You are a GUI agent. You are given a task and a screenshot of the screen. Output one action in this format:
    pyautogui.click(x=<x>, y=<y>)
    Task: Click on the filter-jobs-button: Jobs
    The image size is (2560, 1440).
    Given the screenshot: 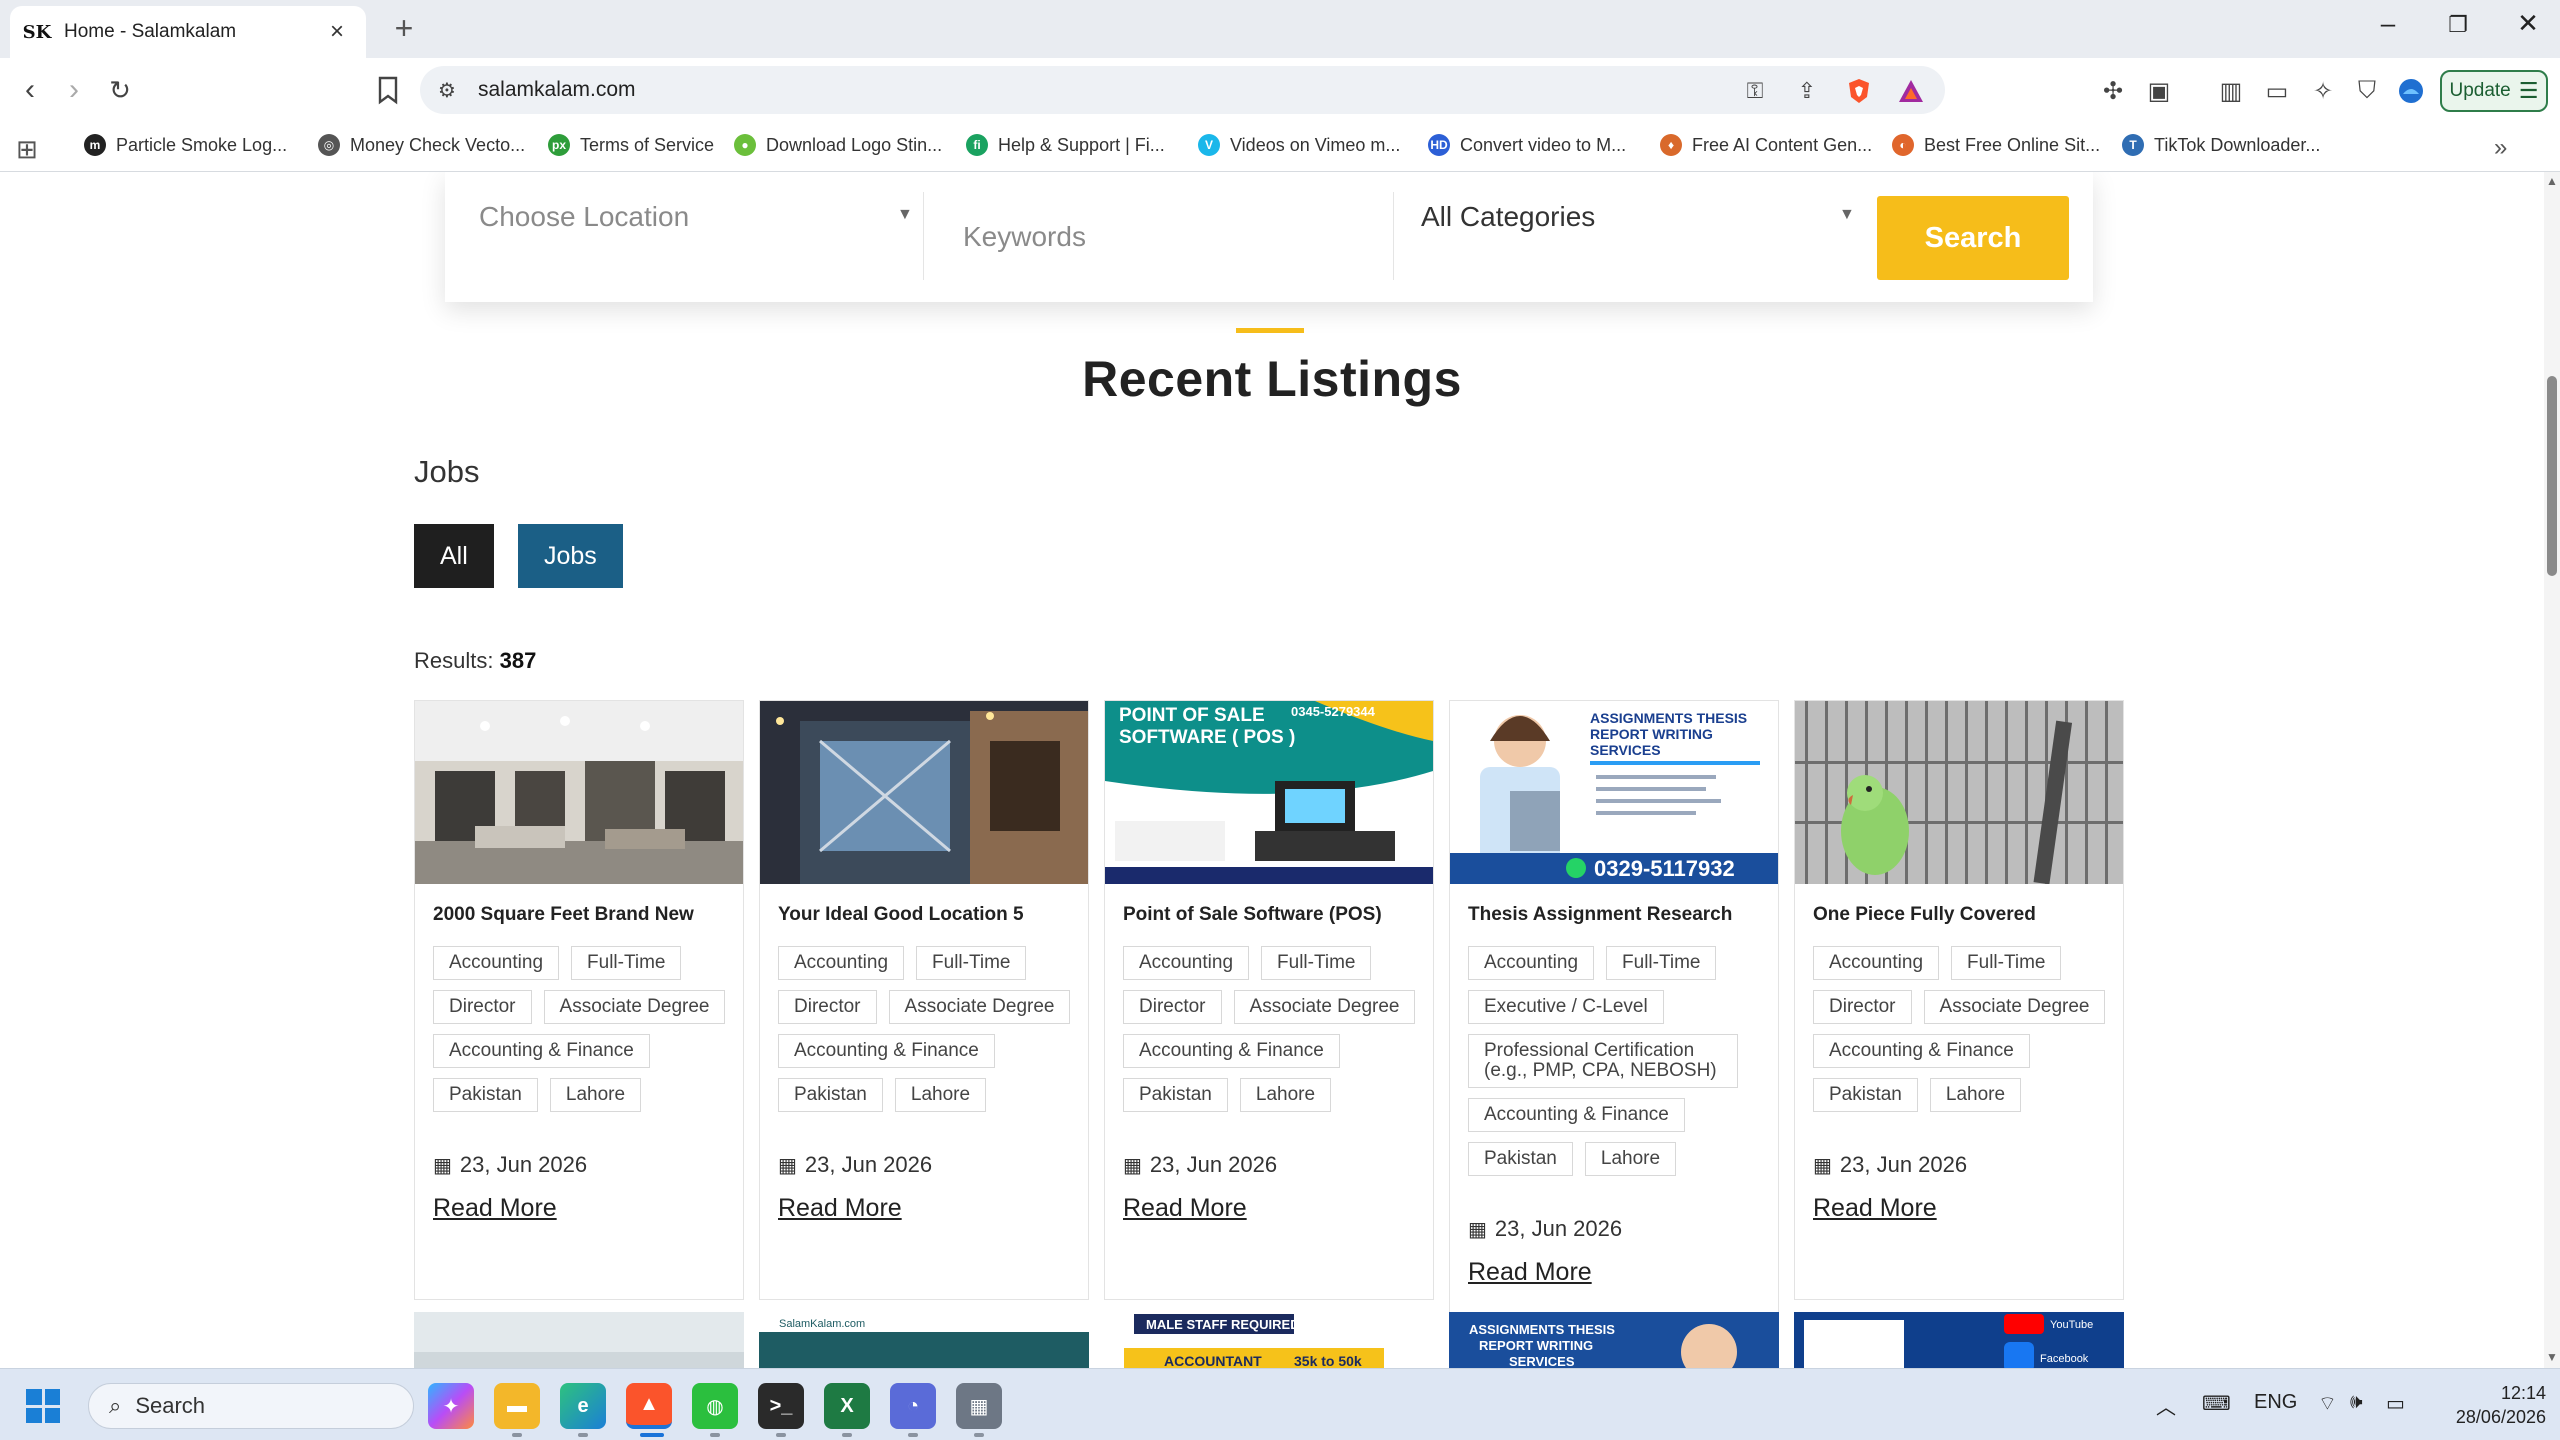 What is the action you would take?
    pyautogui.click(x=570, y=556)
    